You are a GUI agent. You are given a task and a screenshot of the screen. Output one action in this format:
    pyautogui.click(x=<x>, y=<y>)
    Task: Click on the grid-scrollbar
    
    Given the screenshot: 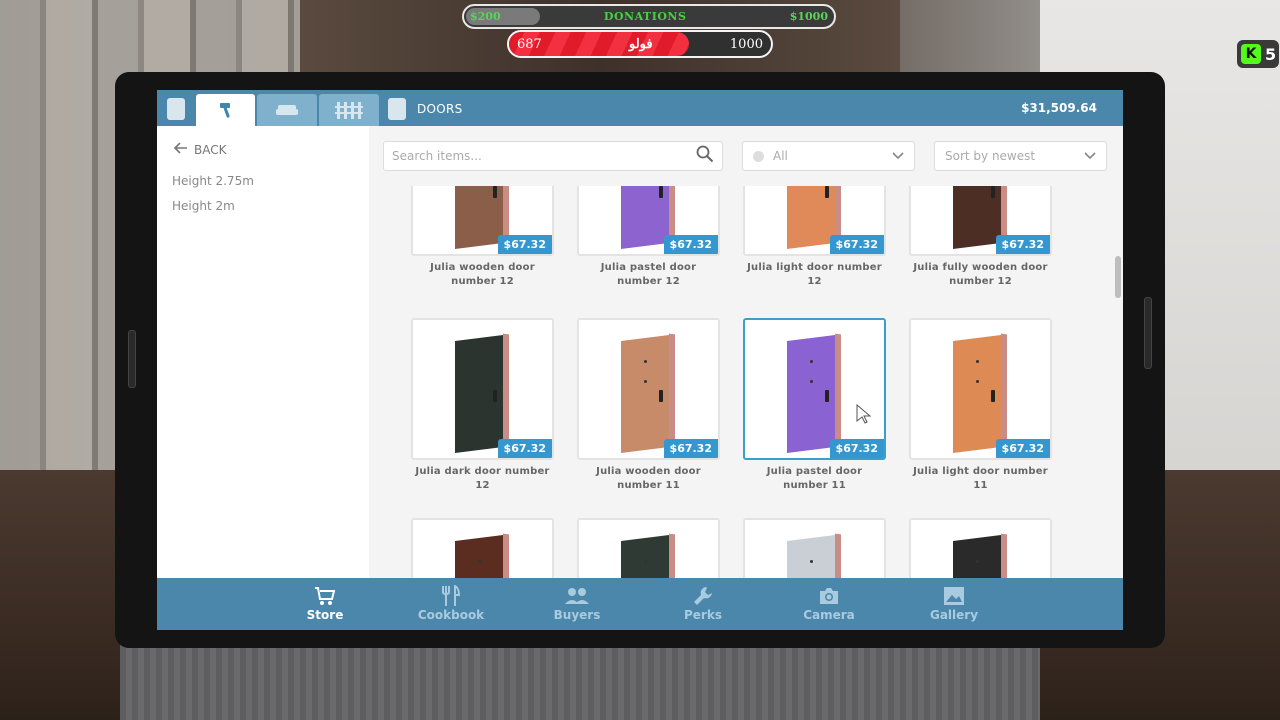 What is the action you would take?
    pyautogui.click(x=1118, y=277)
    